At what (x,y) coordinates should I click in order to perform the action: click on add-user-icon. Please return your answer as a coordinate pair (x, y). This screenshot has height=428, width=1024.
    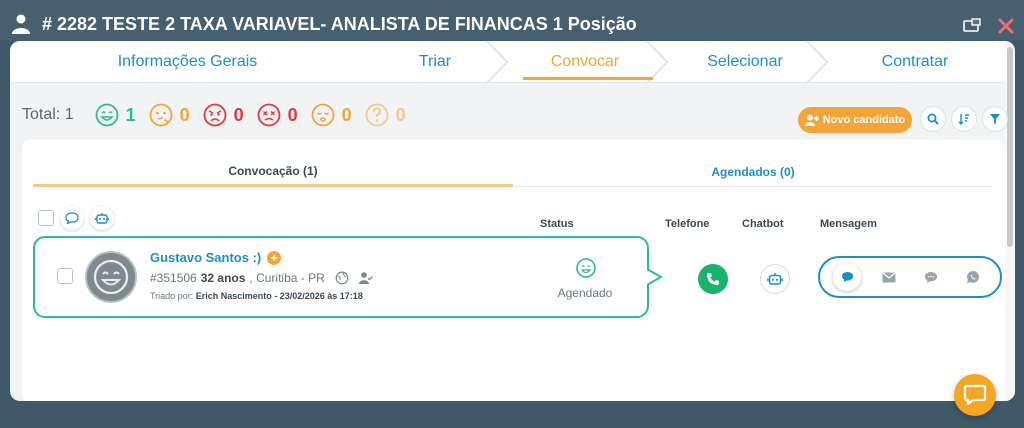
    Looking at the image, I should click on (811, 120).